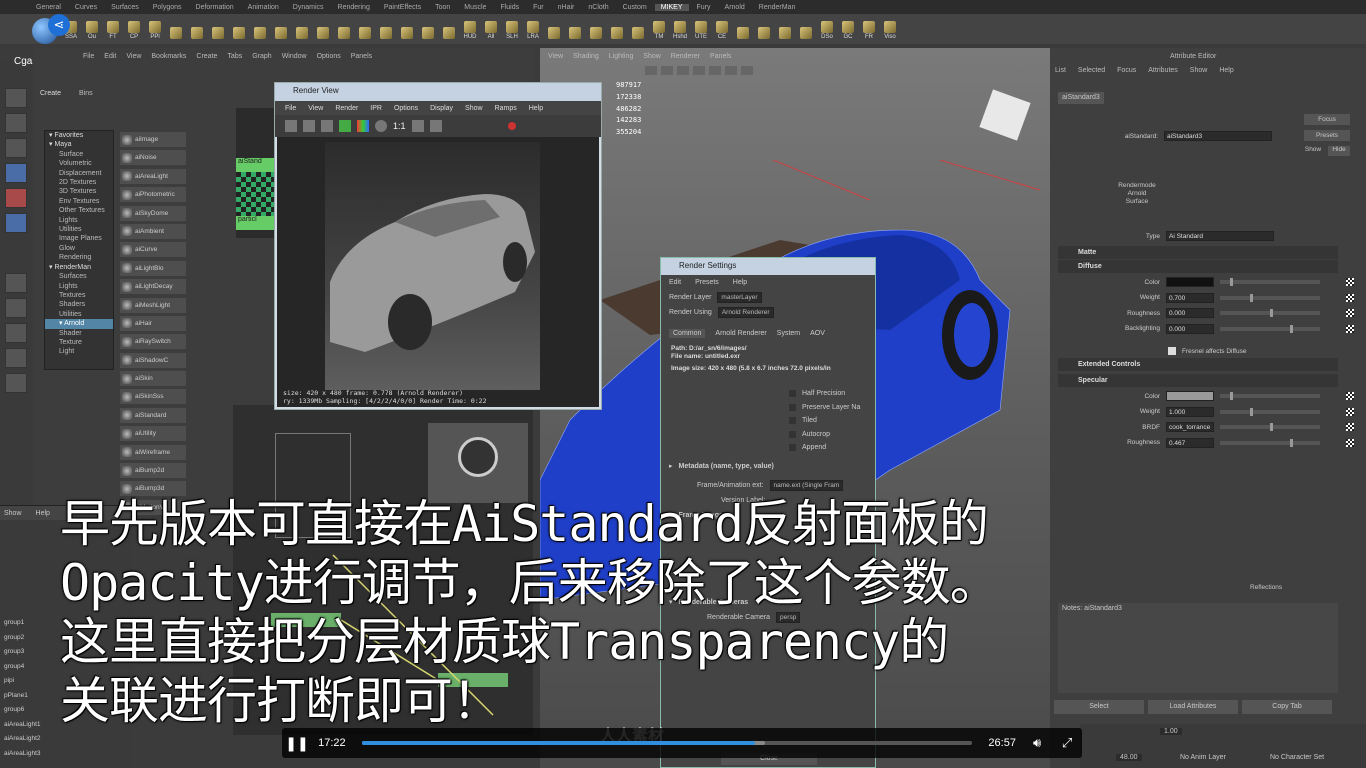  Describe the element at coordinates (1220, 236) in the screenshot. I see `type-select: Ai Standard` at that location.